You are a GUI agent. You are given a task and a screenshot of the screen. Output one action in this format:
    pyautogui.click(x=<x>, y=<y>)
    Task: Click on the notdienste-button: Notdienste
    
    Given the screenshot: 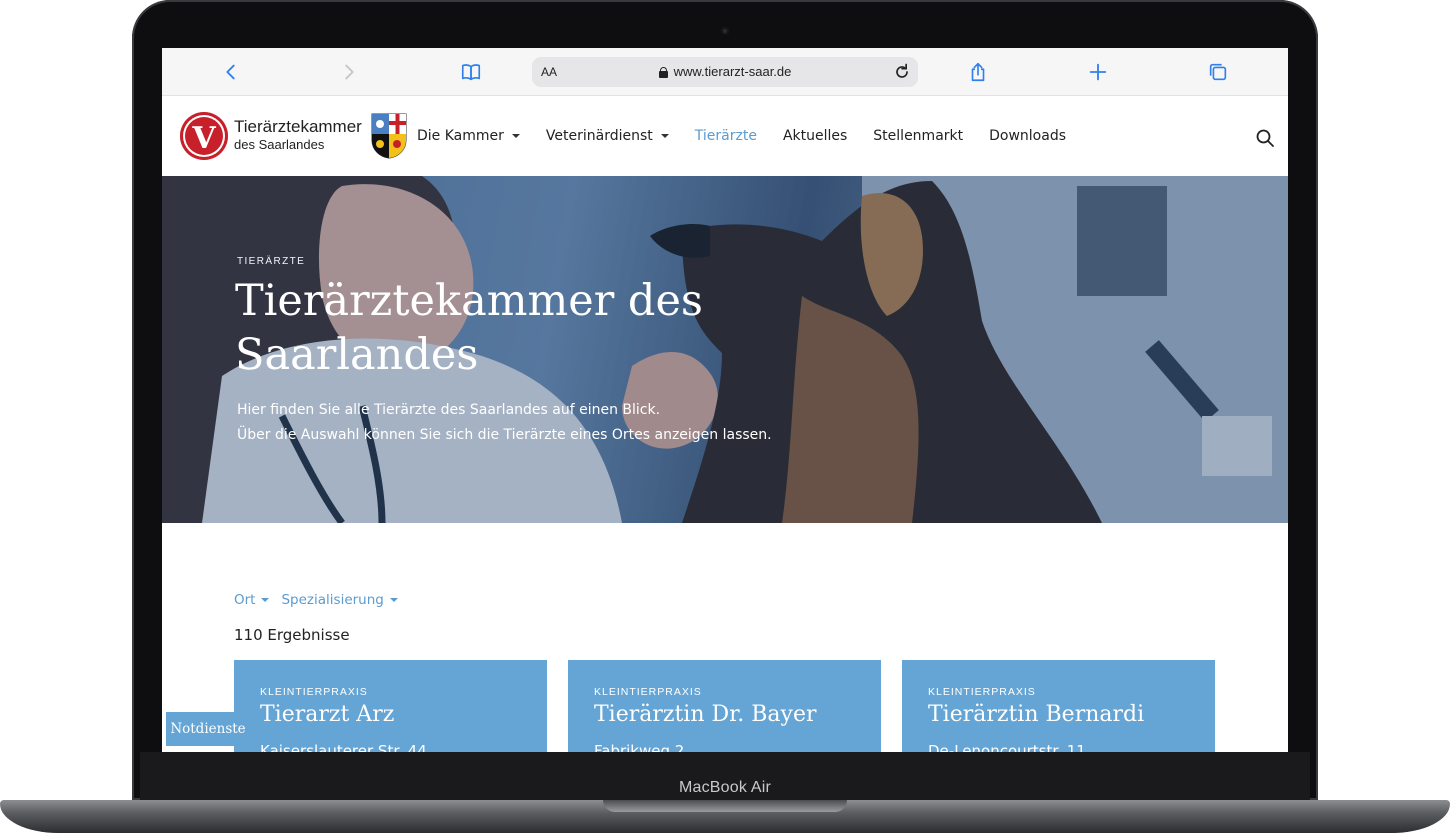 What is the action you would take?
    pyautogui.click(x=208, y=729)
    